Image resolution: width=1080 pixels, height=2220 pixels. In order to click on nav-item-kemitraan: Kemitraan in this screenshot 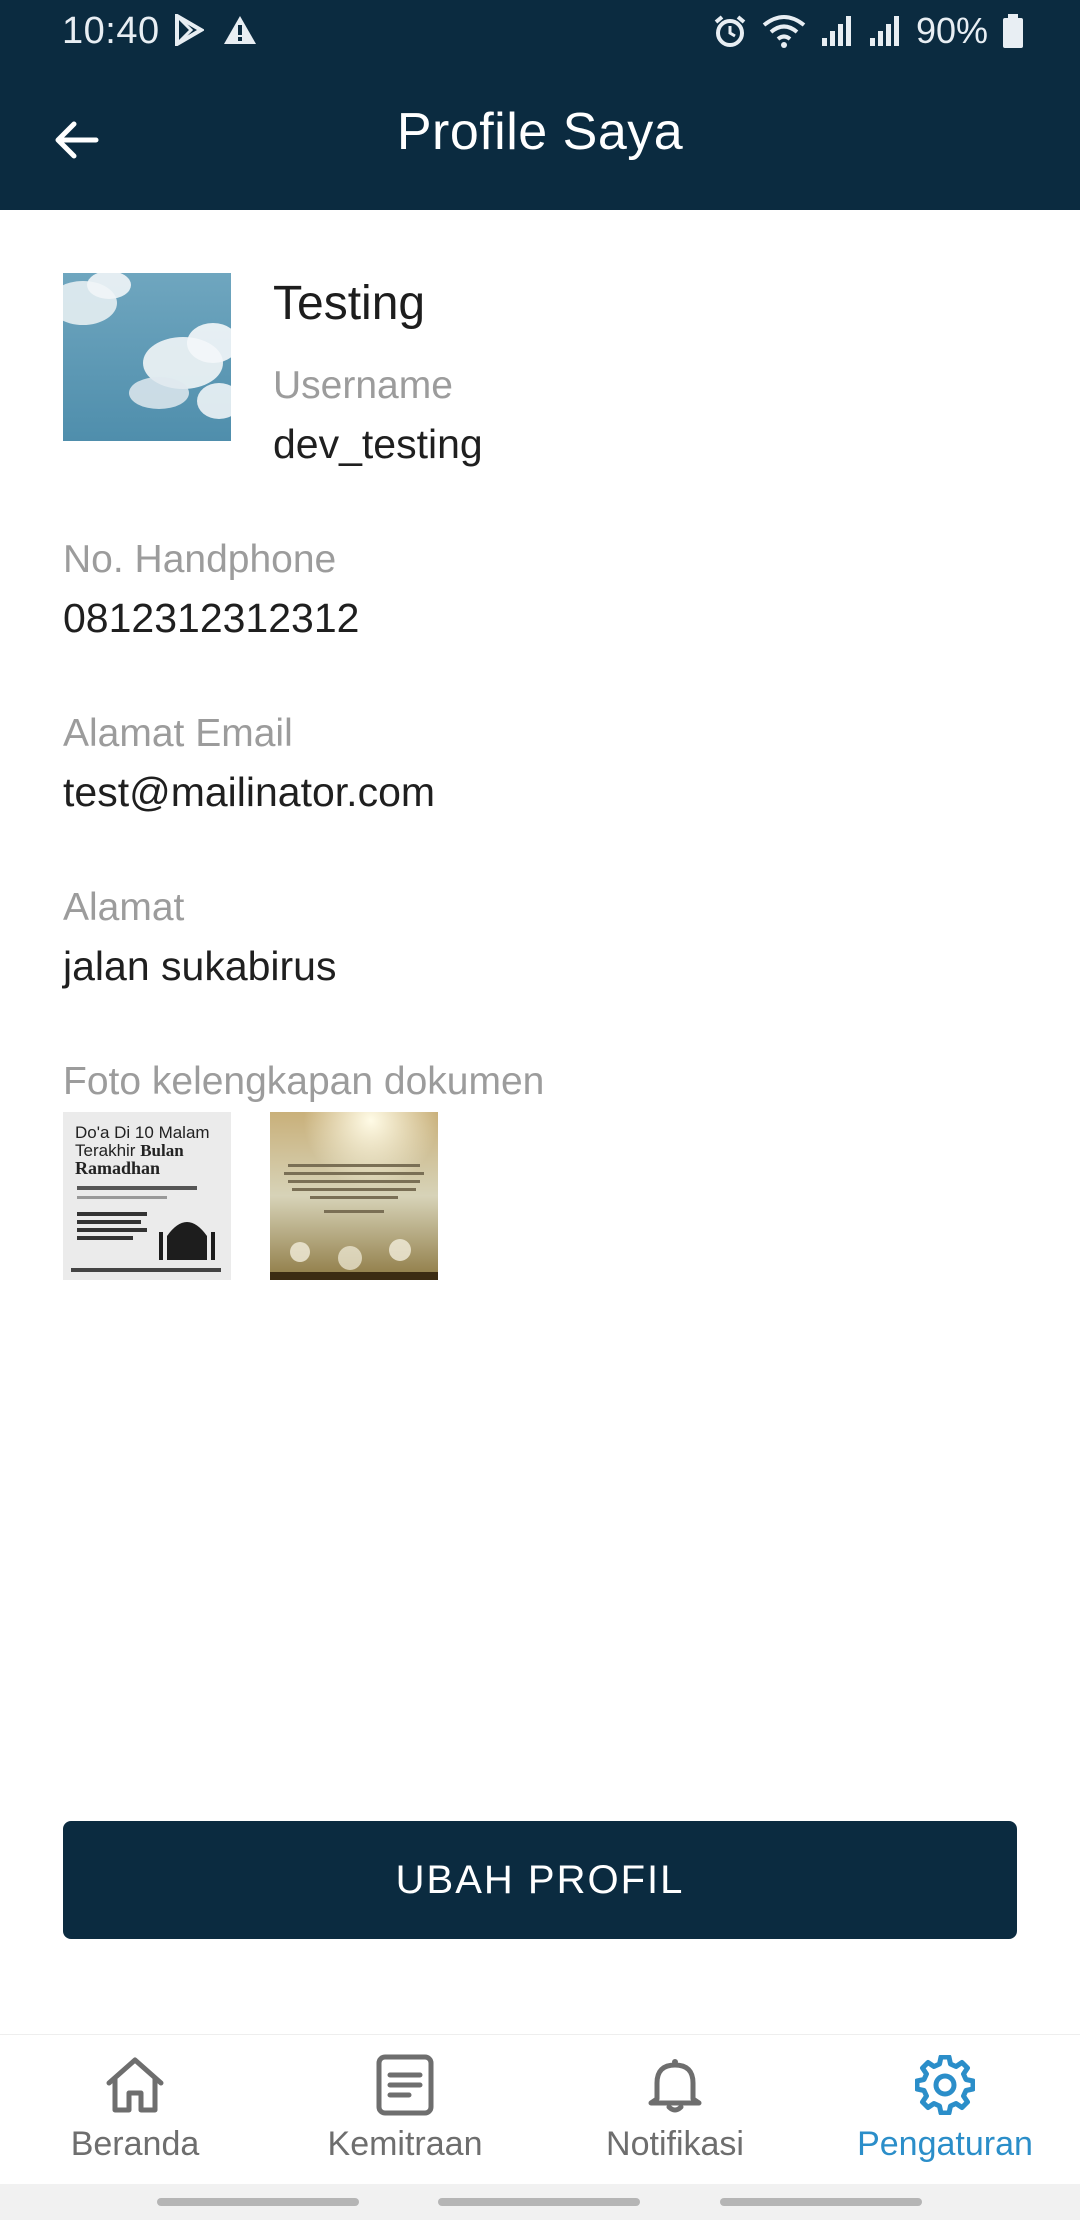, I will do `click(405, 2109)`.